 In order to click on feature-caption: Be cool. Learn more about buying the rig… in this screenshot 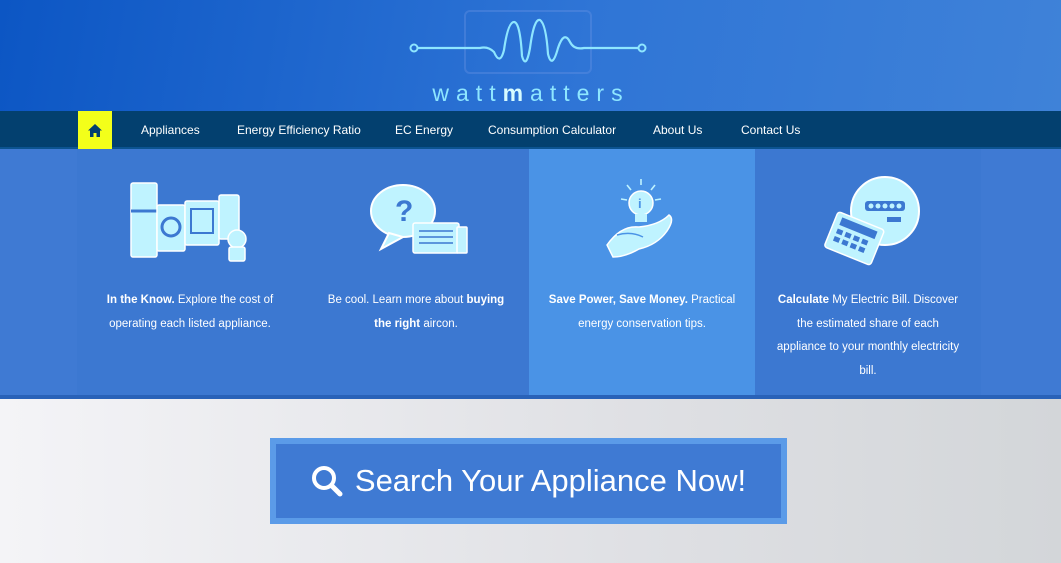, I will do `click(416, 312)`.